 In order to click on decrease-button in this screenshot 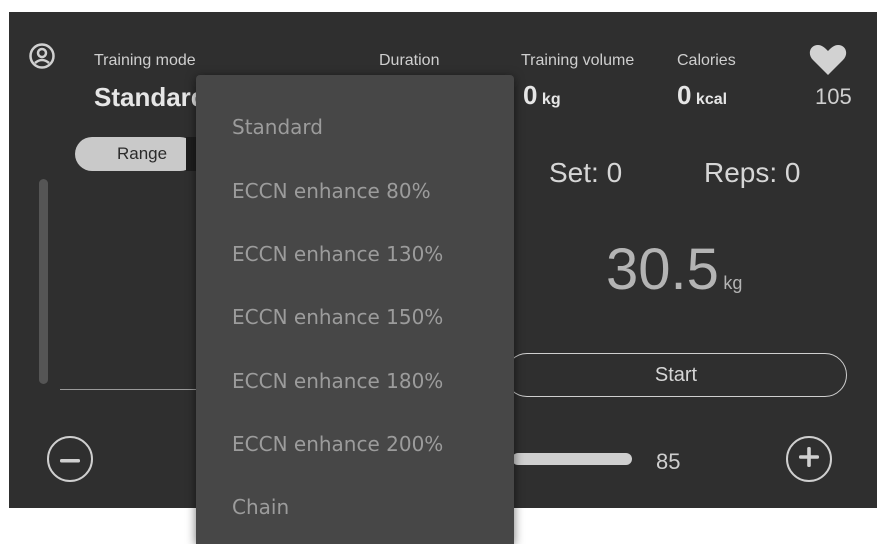, I will do `click(70, 459)`.